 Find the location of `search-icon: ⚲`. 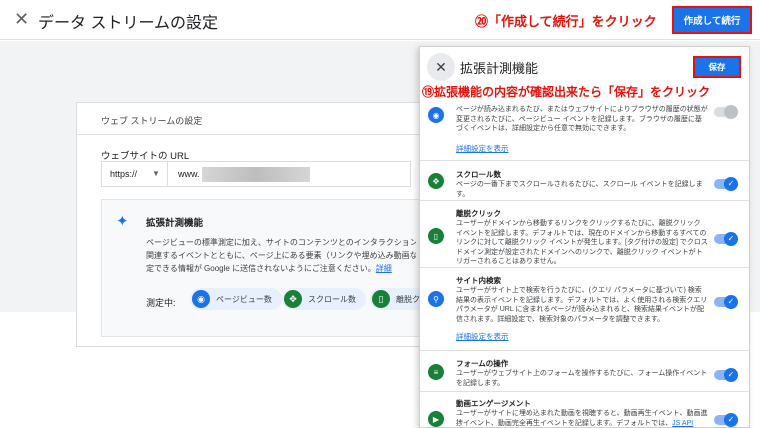

search-icon: ⚲ is located at coordinates (436, 299).